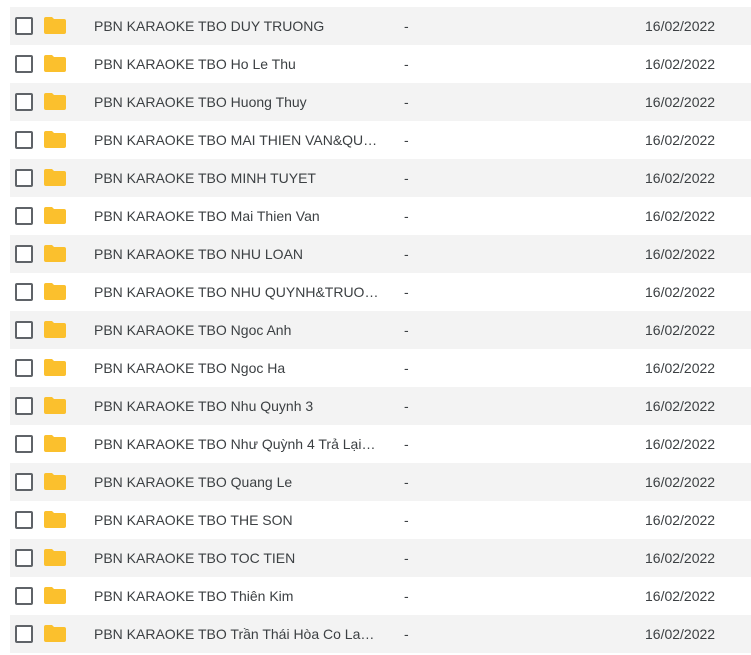  What do you see at coordinates (236, 254) in the screenshot?
I see `file-name: PBN KARAOKE TBO NHU LOAN` at bounding box center [236, 254].